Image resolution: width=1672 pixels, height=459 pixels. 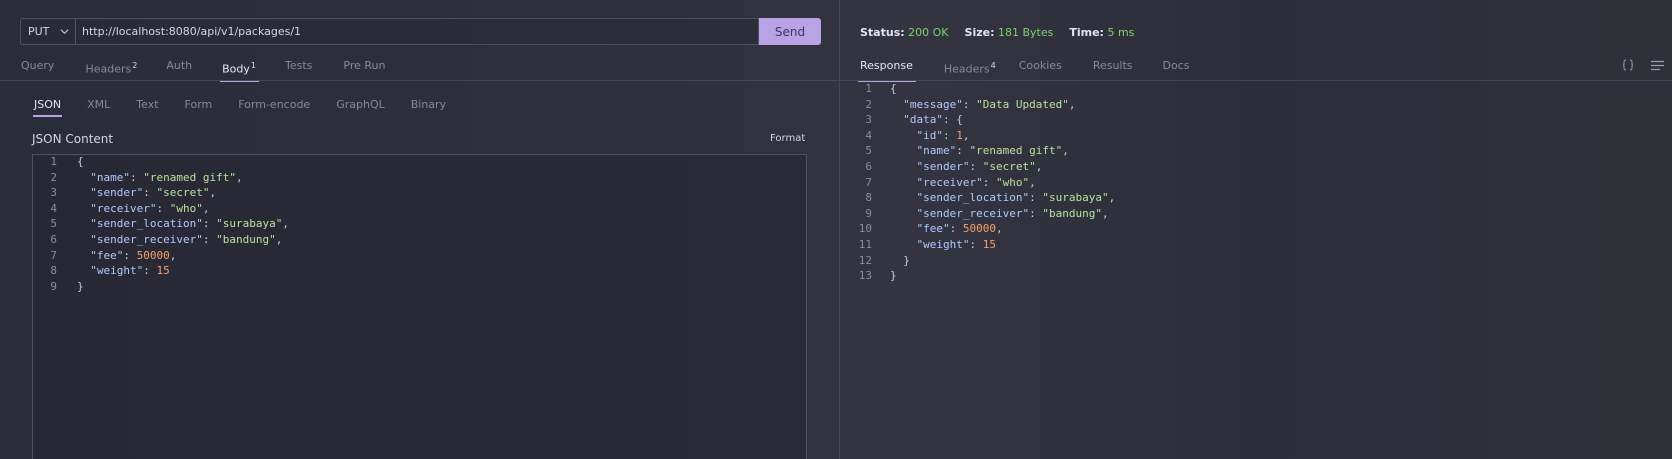 What do you see at coordinates (865, 260) in the screenshot?
I see `line-number: 12` at bounding box center [865, 260].